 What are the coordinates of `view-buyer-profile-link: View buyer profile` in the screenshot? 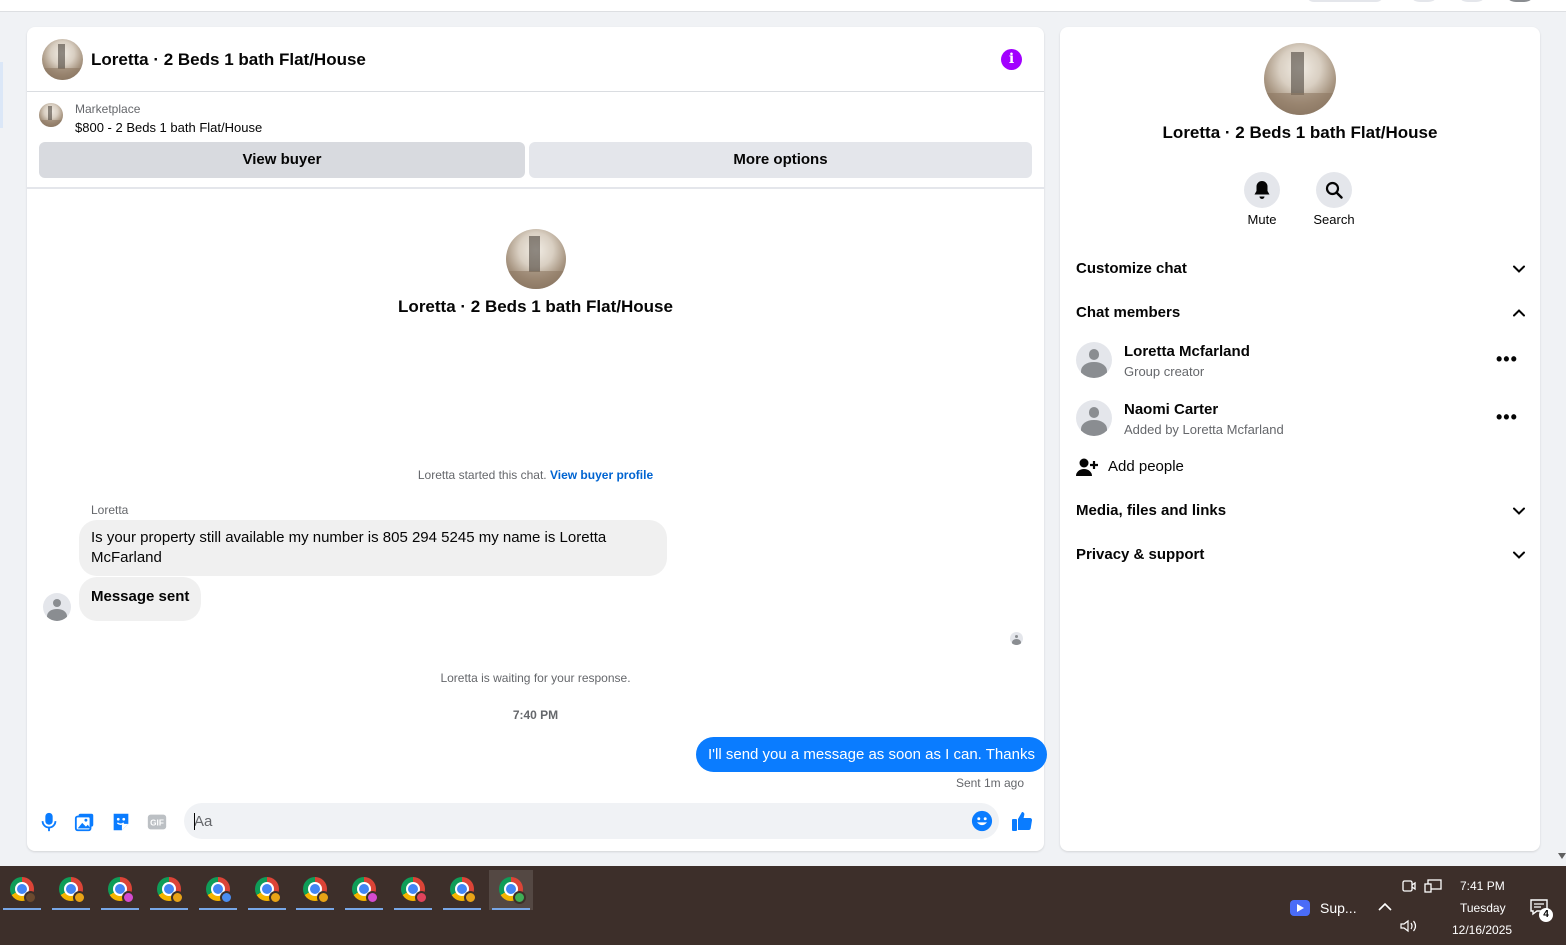 It's located at (601, 475).